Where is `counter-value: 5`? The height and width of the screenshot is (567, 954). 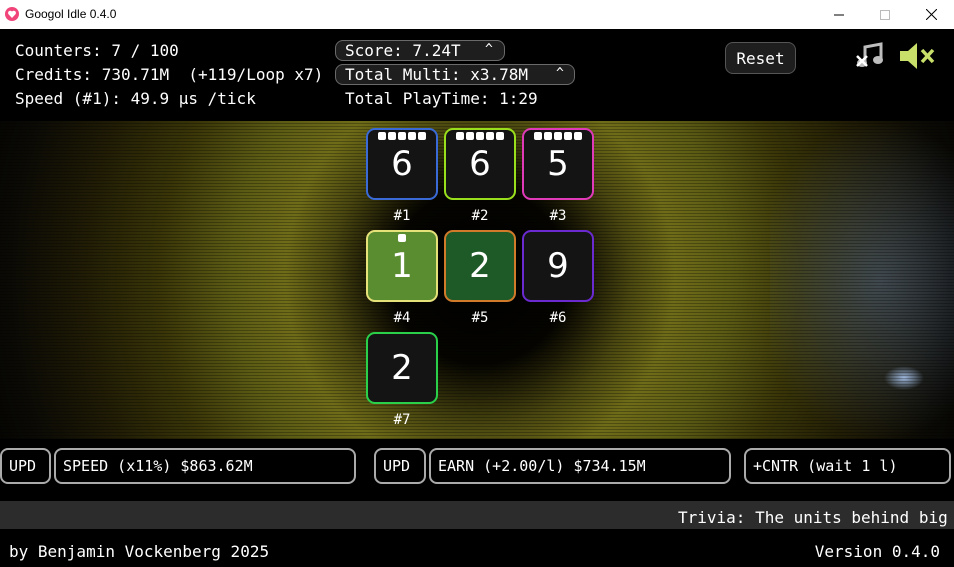
counter-value: 5 is located at coordinates (558, 164).